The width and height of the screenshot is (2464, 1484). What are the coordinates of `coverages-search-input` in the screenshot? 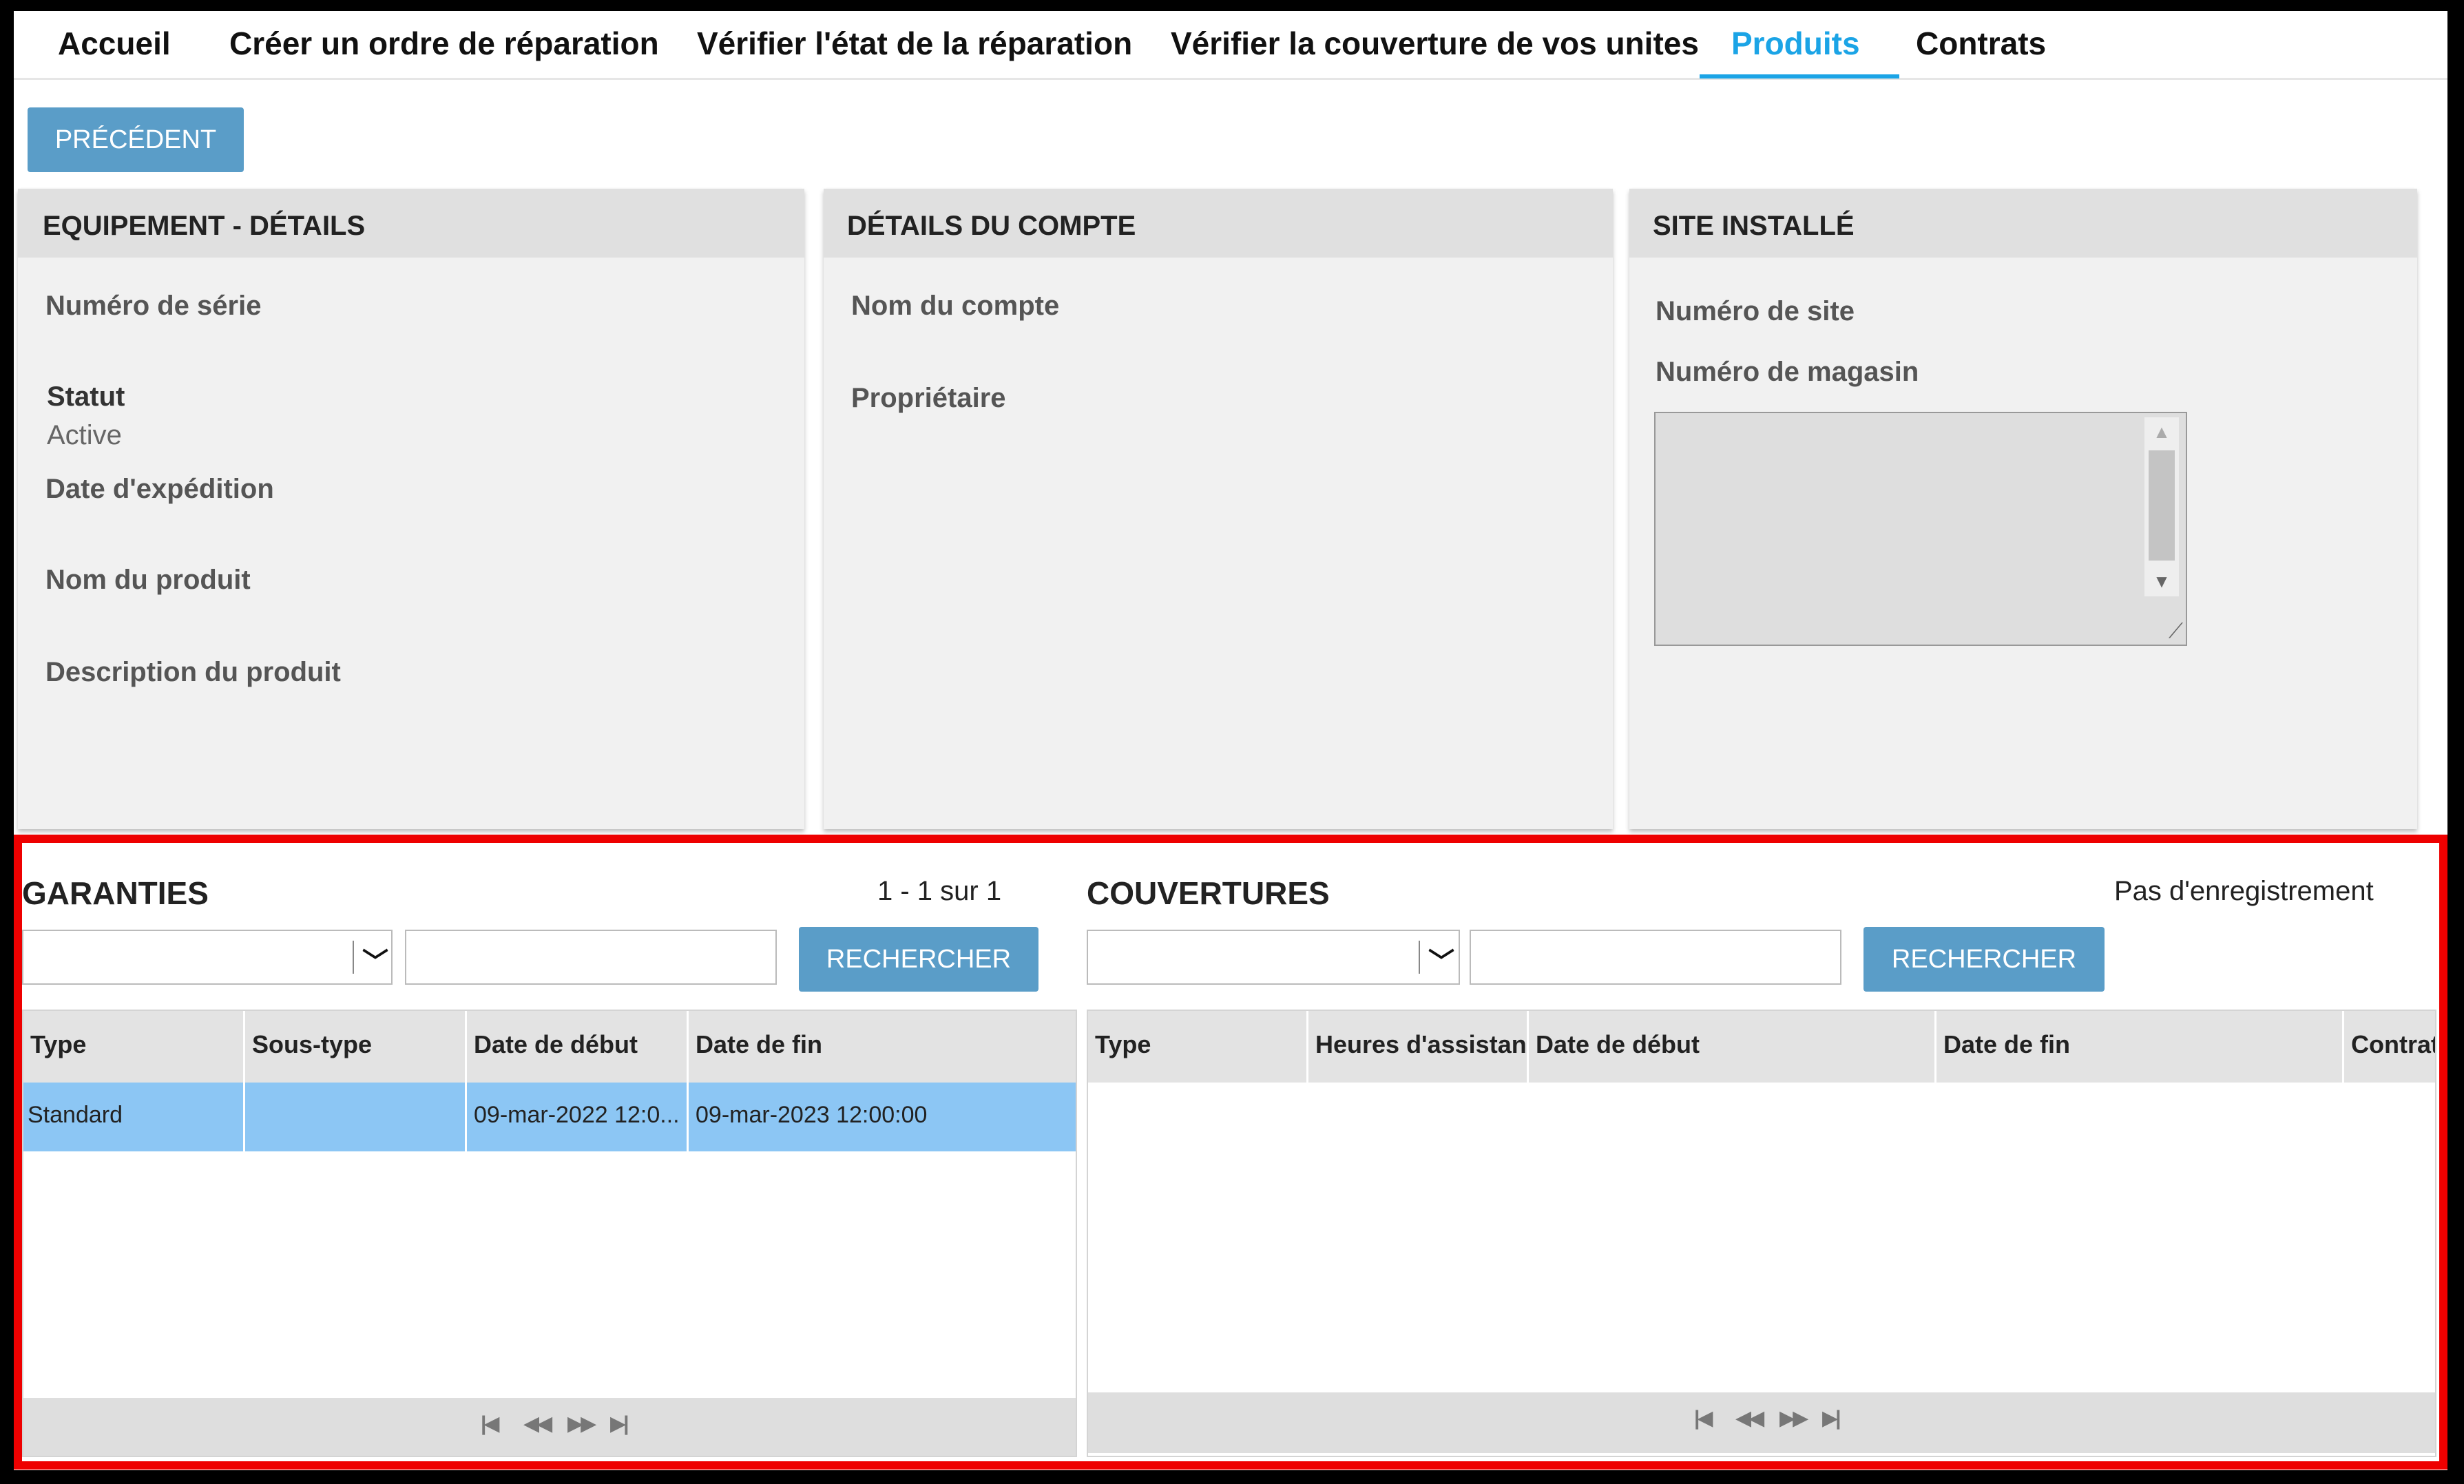 It's located at (1655, 958).